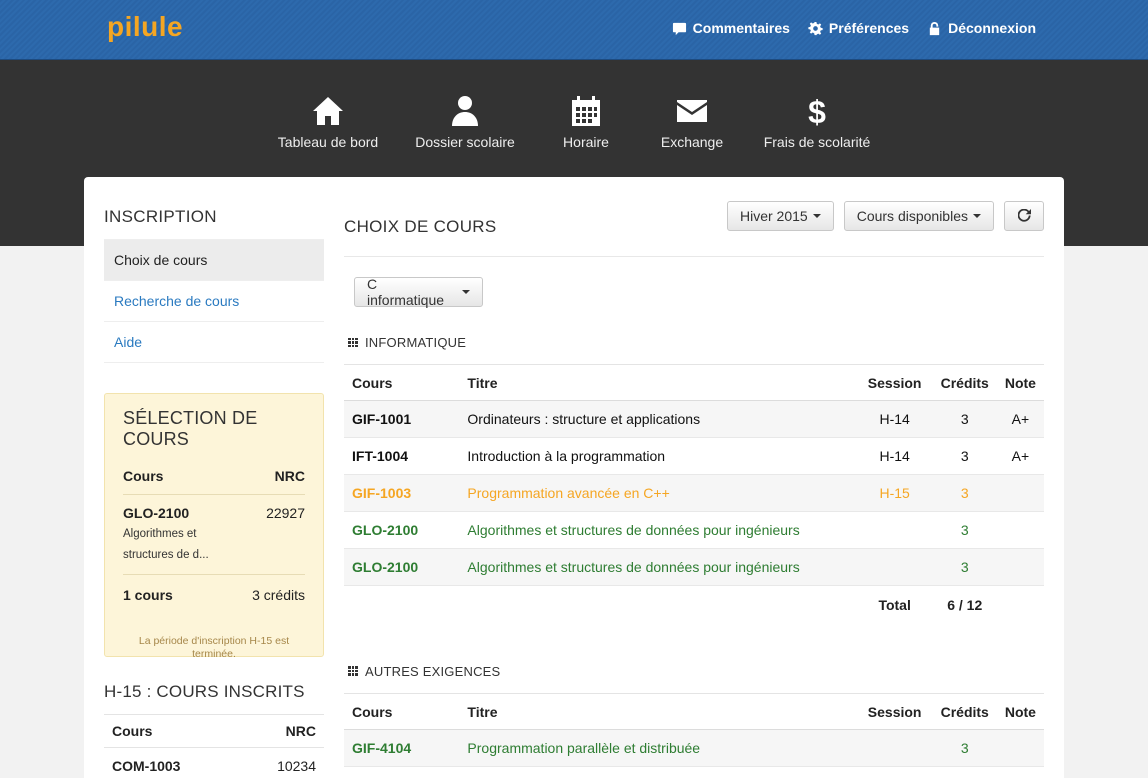 The width and height of the screenshot is (1148, 778). I want to click on course-grade: A+, so click(1020, 456).